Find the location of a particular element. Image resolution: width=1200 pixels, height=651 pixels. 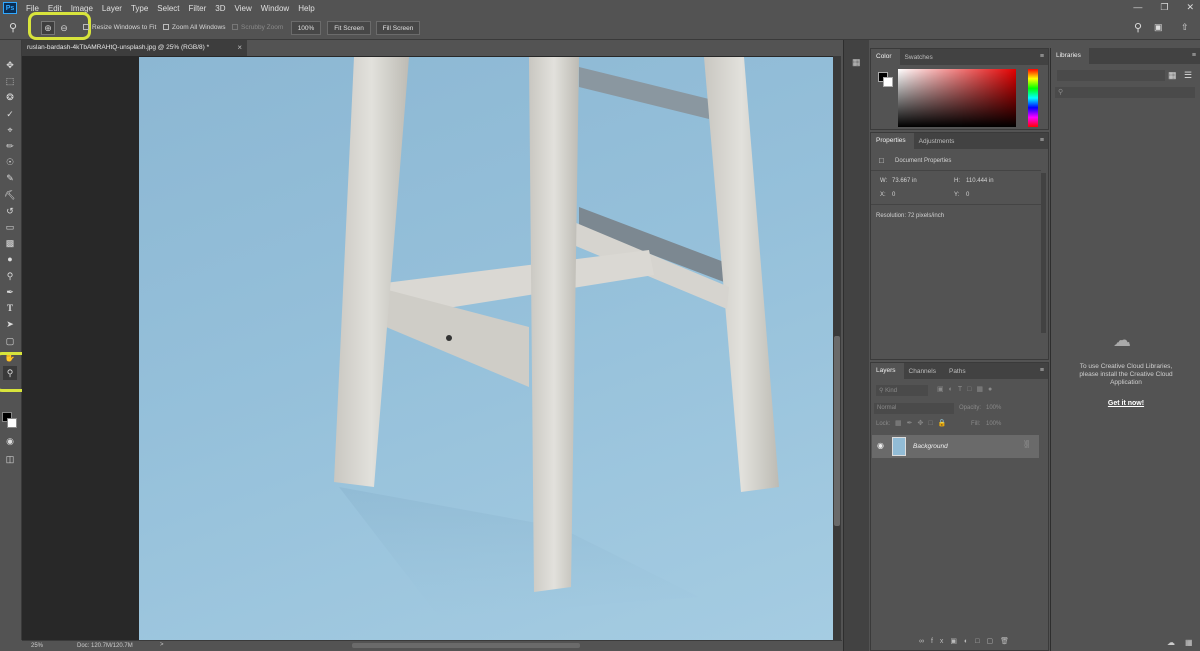

creative-cloud-icon: ☁ is located at coordinates (1122, 340).